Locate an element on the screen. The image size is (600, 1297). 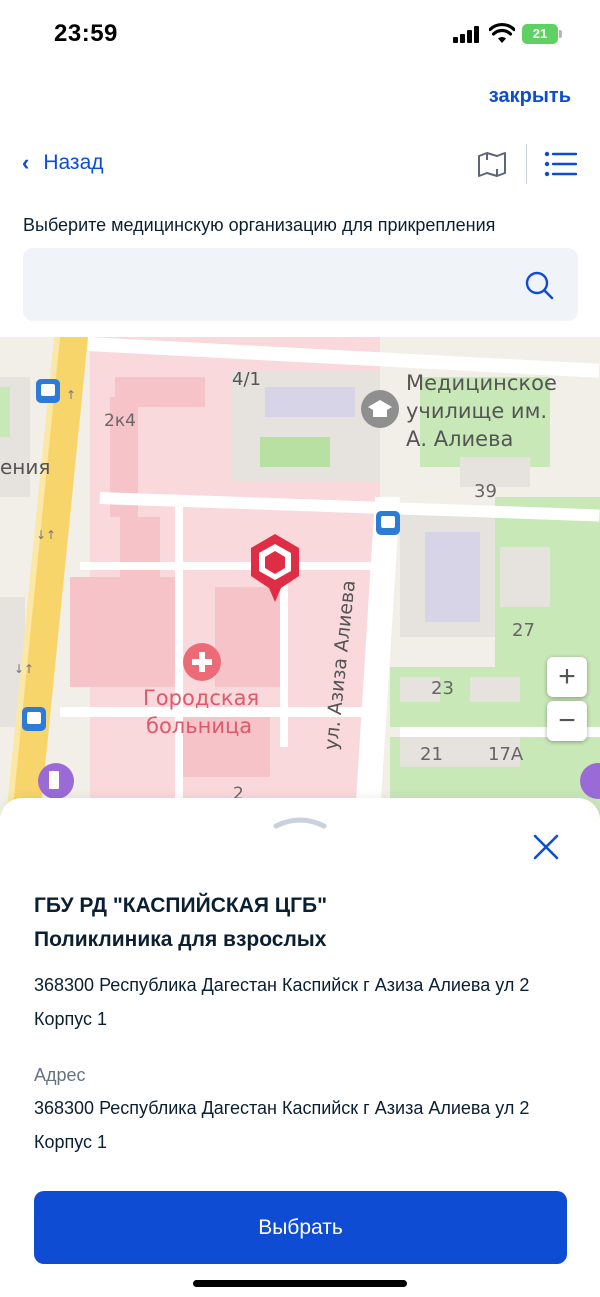
map-label: 2к4 is located at coordinates (120, 421).